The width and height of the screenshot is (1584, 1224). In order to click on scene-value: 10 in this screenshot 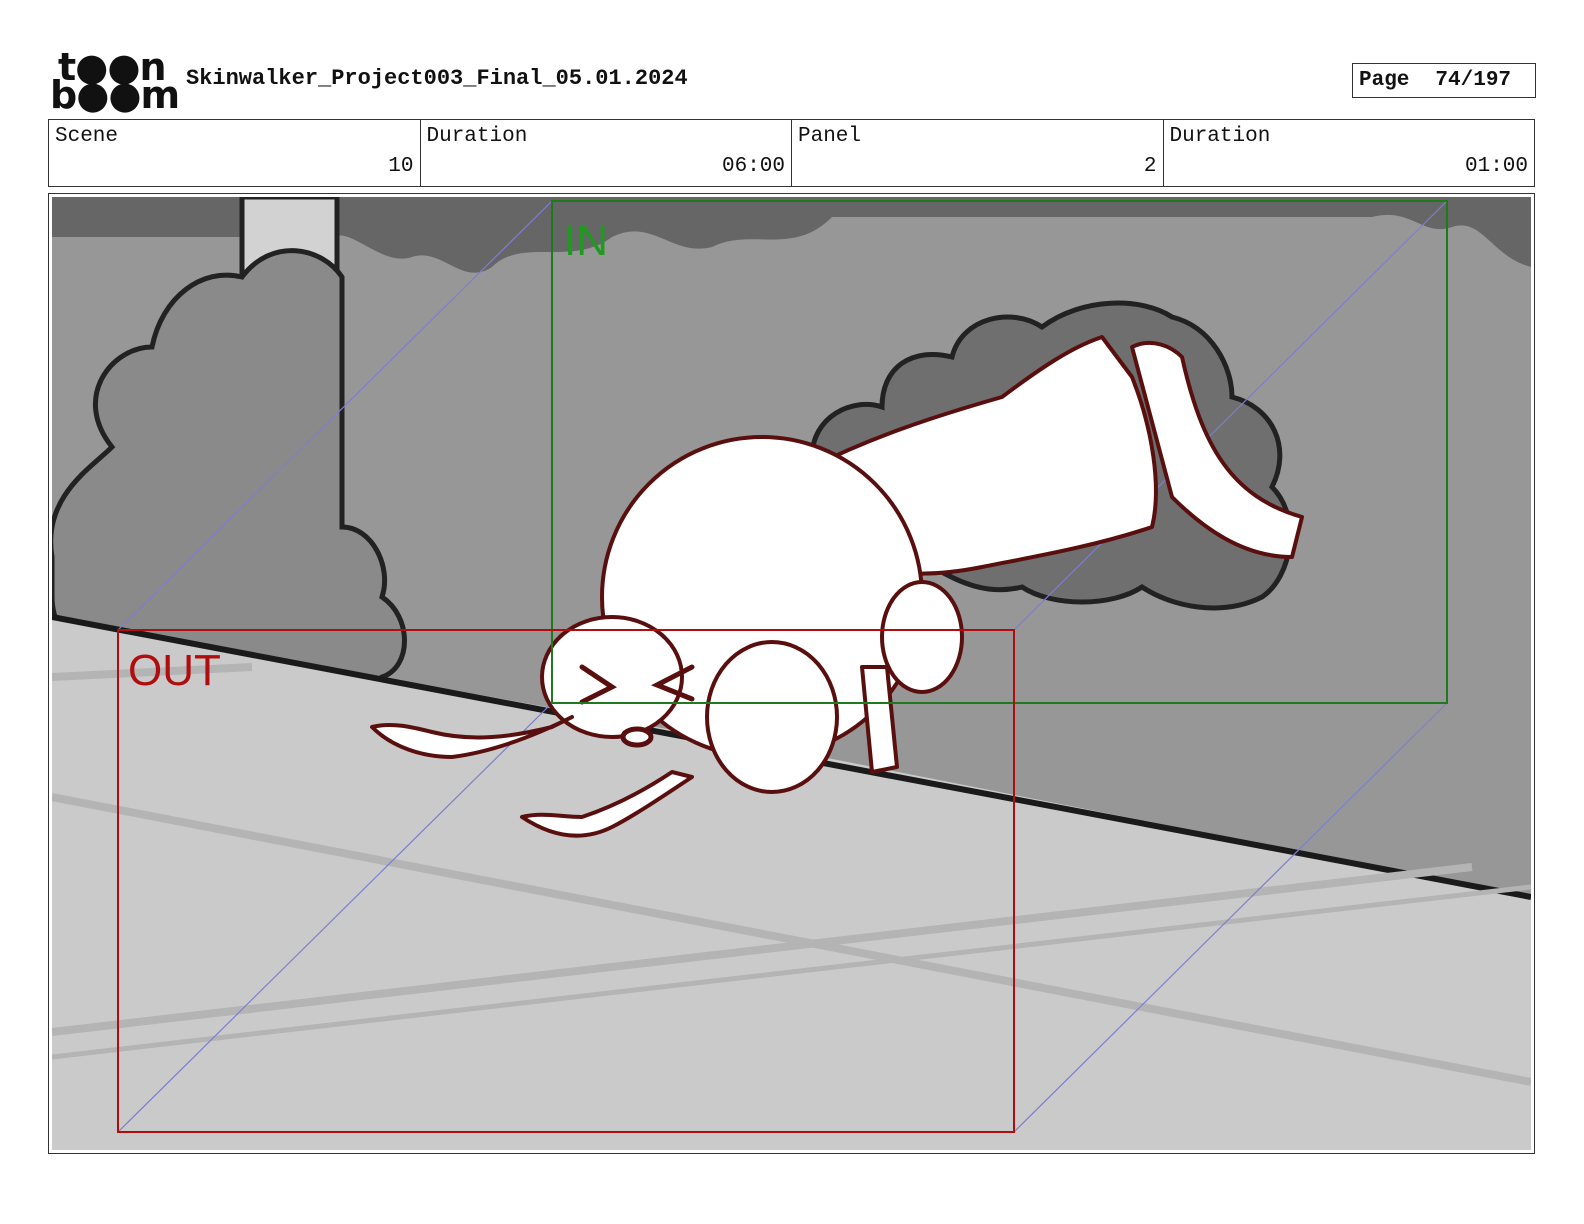, I will do `click(401, 166)`.